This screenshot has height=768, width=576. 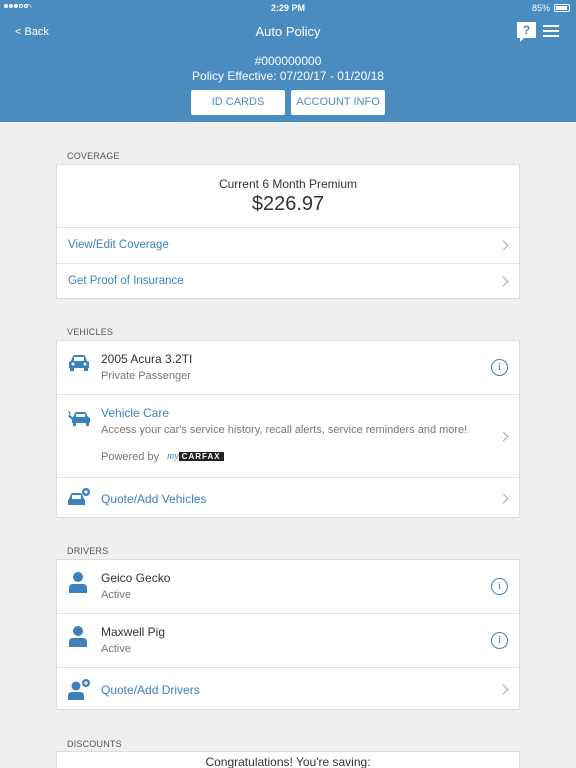 What do you see at coordinates (79, 496) in the screenshot?
I see `add-vehicle-icon` at bounding box center [79, 496].